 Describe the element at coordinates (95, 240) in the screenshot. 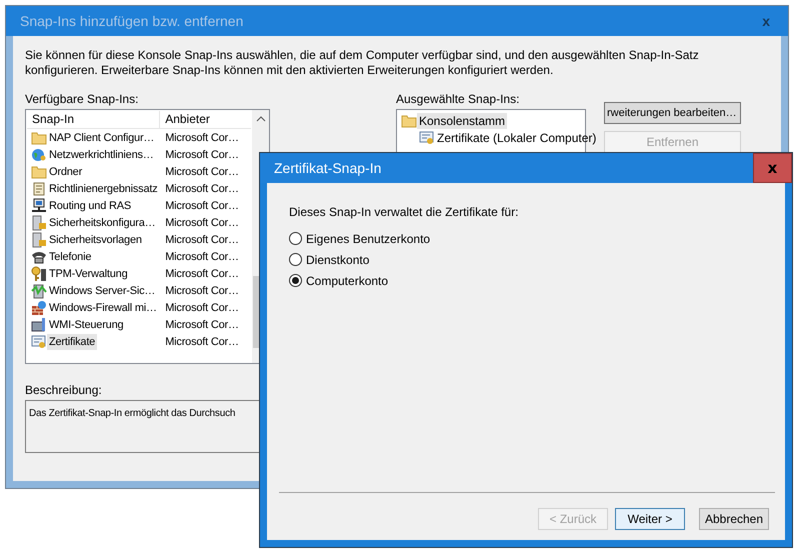

I see `snapin-name: Sicherheitsvorlagen` at that location.